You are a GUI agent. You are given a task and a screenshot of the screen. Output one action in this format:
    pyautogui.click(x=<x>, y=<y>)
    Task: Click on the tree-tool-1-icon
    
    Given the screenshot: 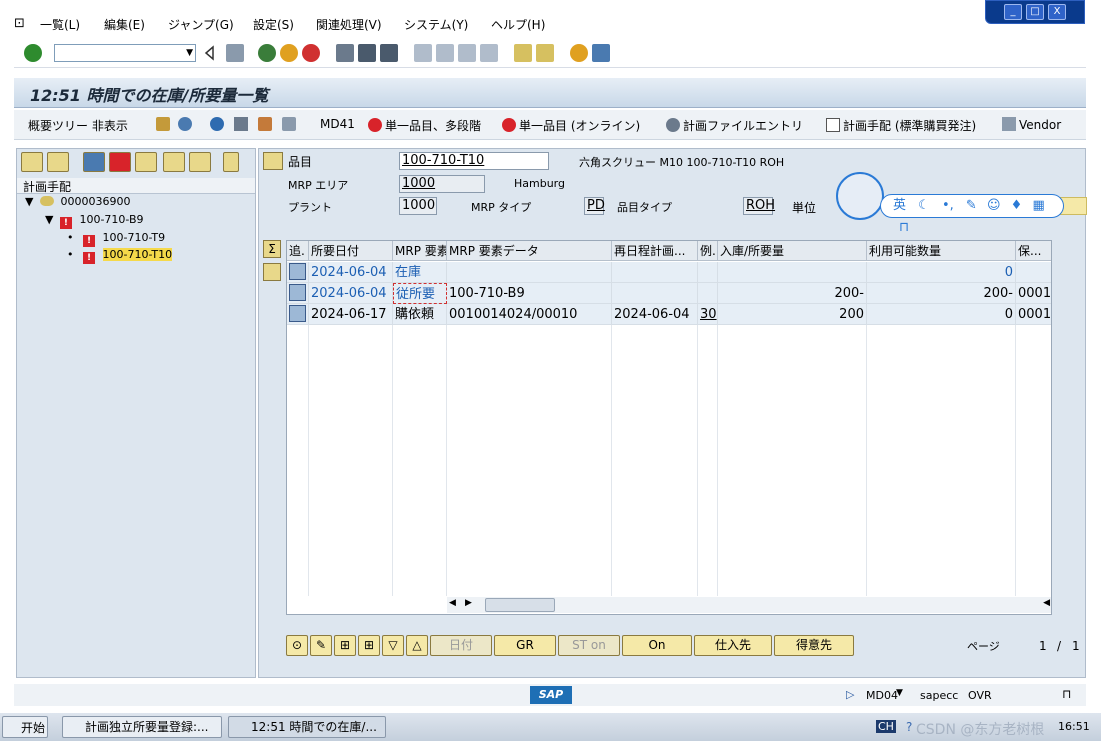 What is the action you would take?
    pyautogui.click(x=32, y=162)
    